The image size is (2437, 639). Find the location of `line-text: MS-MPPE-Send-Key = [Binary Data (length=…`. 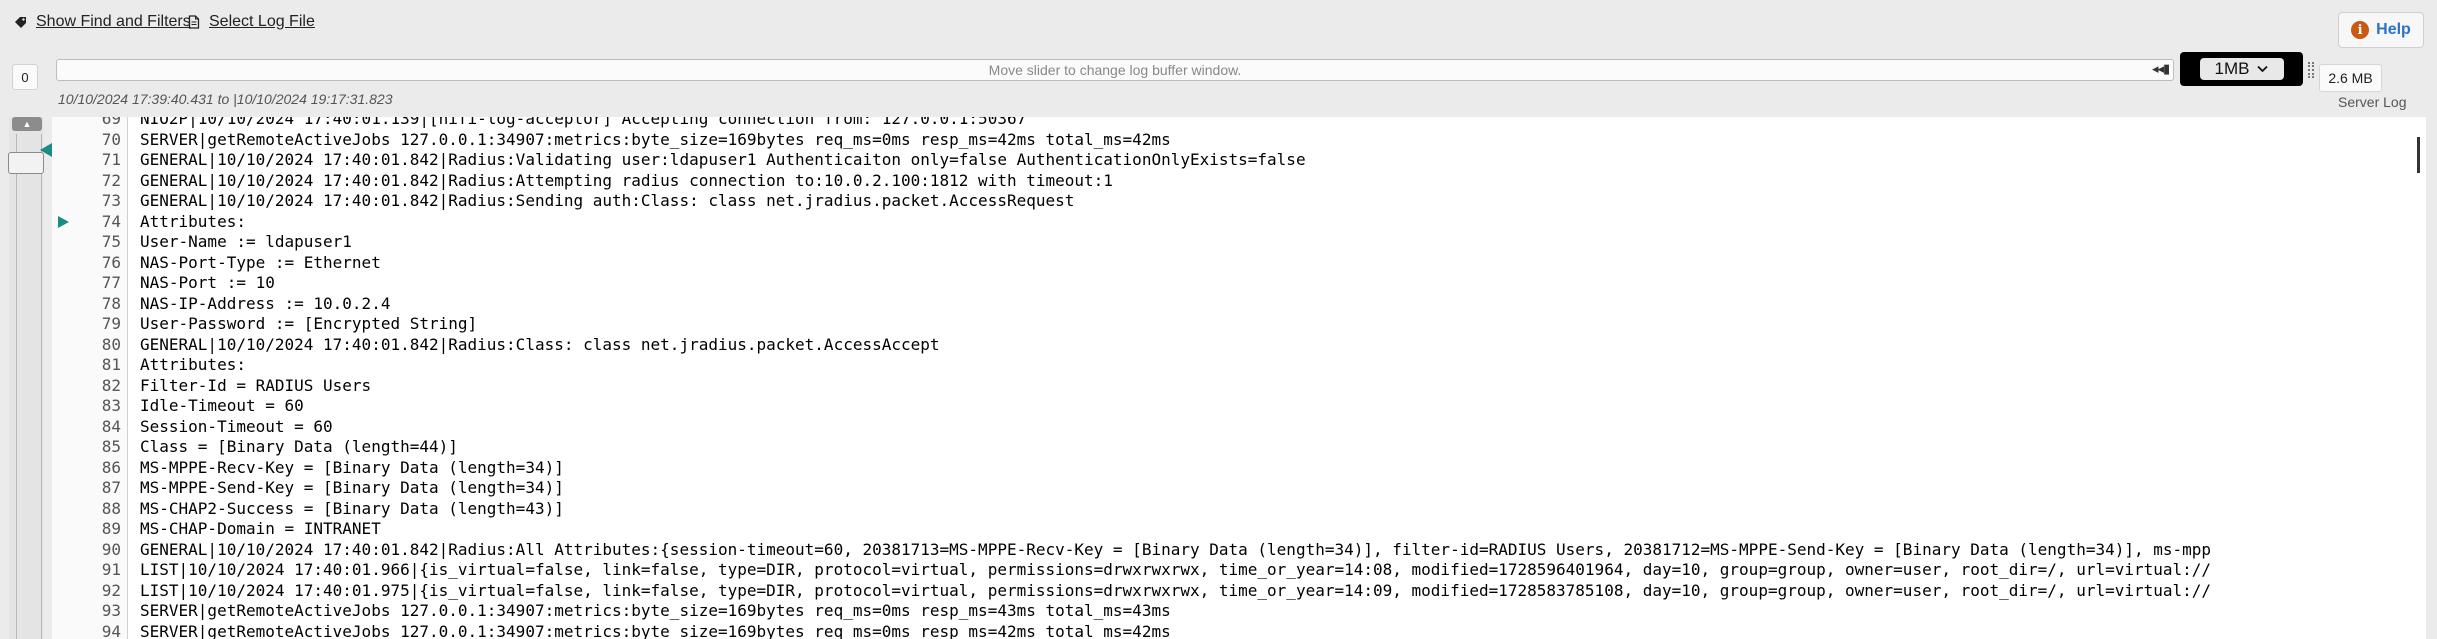

line-text: MS-MPPE-Send-Key = [Binary Data (length=… is located at coordinates (352, 487).